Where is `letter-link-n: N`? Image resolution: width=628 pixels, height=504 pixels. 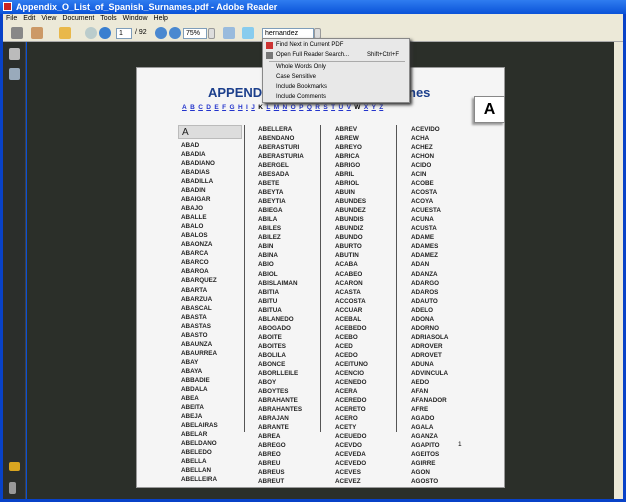 letter-link-n: N is located at coordinates (285, 107).